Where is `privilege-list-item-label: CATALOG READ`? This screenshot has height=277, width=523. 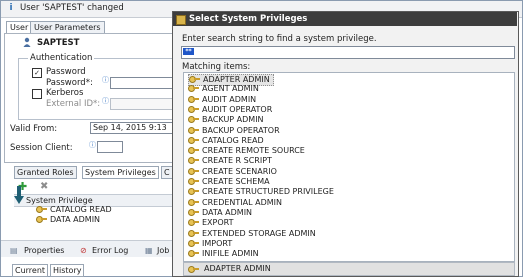 privilege-list-item-label: CATALOG READ is located at coordinates (233, 140).